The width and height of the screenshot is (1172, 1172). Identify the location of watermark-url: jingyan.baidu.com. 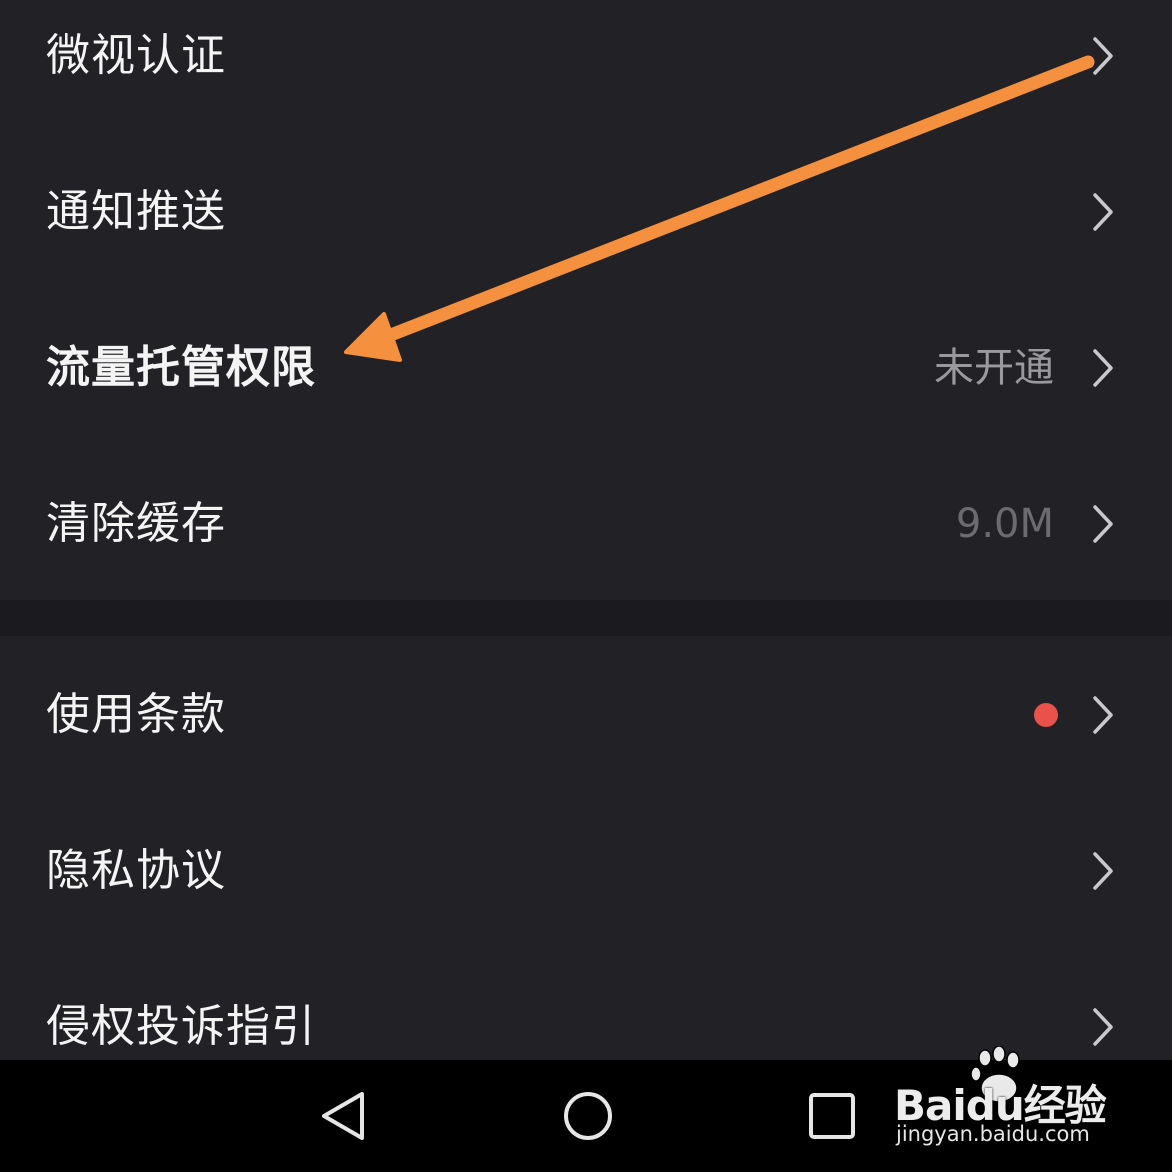
(993, 1134).